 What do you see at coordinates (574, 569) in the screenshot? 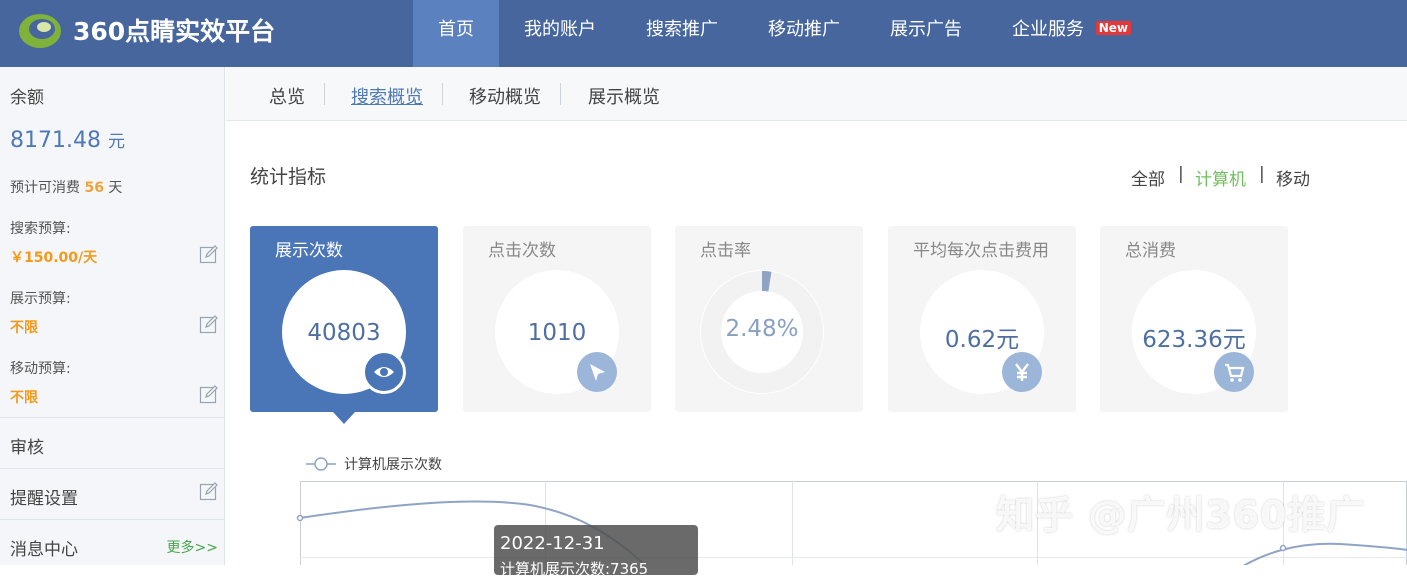
I see `tooltip-value: 计算机展示次数:7365` at bounding box center [574, 569].